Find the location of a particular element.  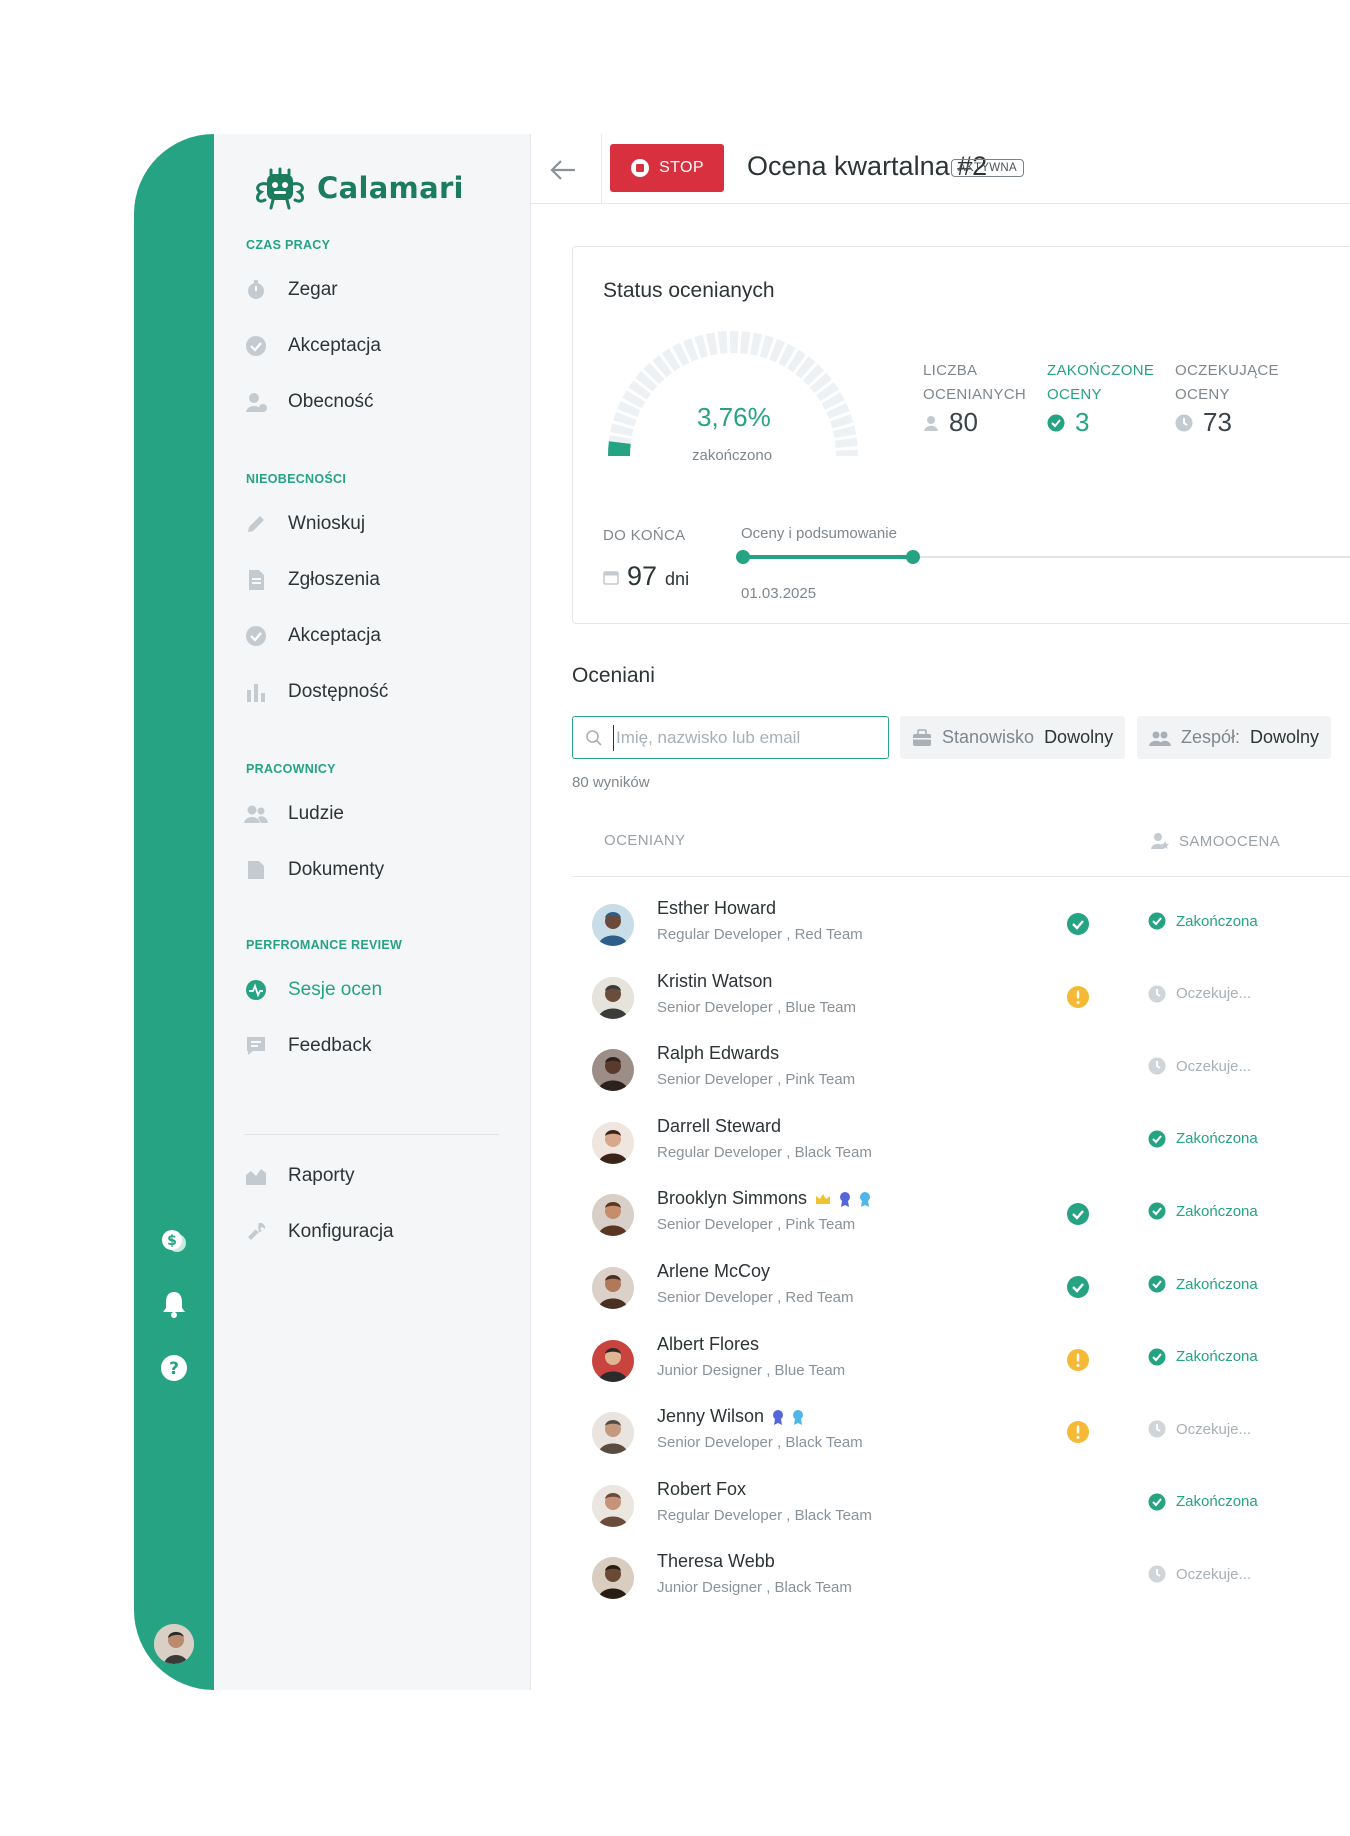

self-review-icon is located at coordinates (1160, 841).